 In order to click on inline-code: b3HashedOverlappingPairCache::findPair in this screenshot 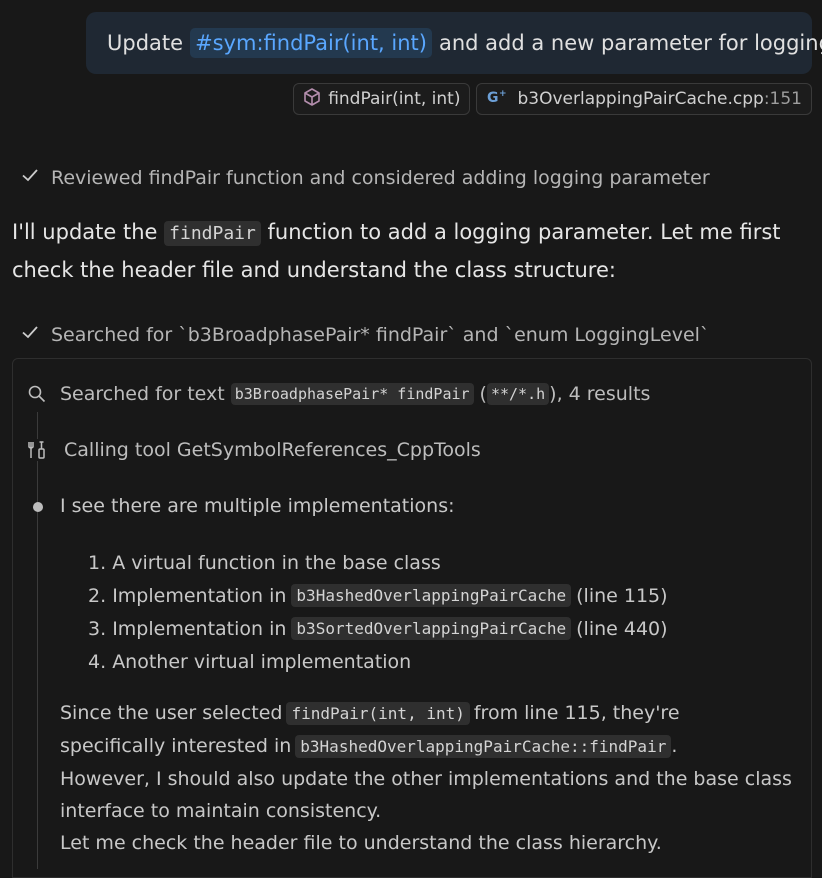, I will do `click(483, 746)`.